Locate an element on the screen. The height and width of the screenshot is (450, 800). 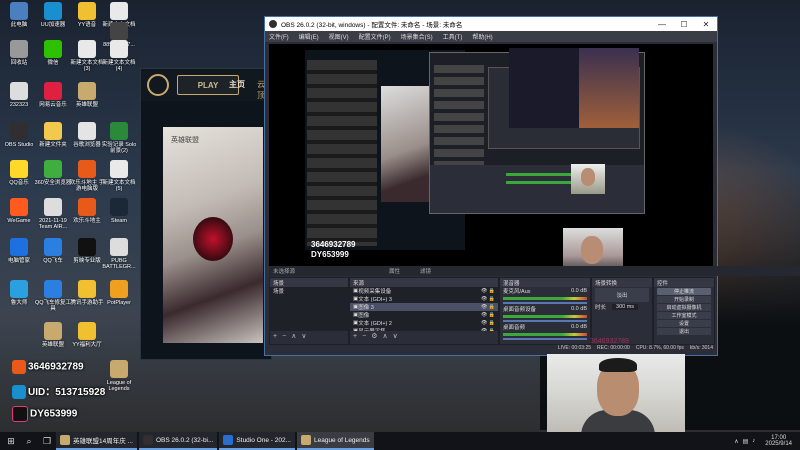
menu-item: 配置文件(P) is located at coordinates (375, 36).